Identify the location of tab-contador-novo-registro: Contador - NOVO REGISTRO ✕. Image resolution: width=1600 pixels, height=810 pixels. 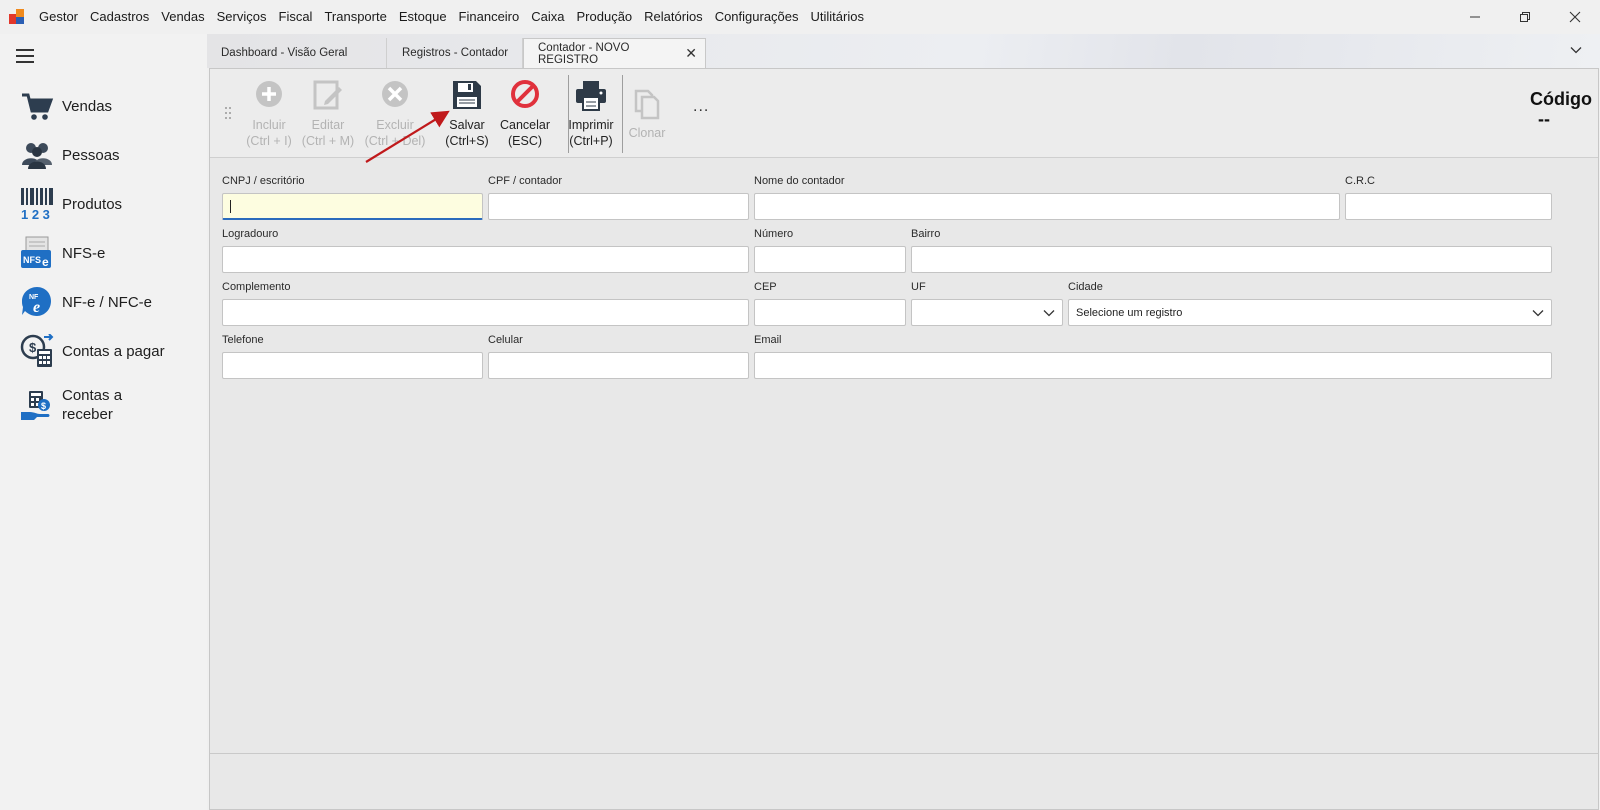
(614, 53).